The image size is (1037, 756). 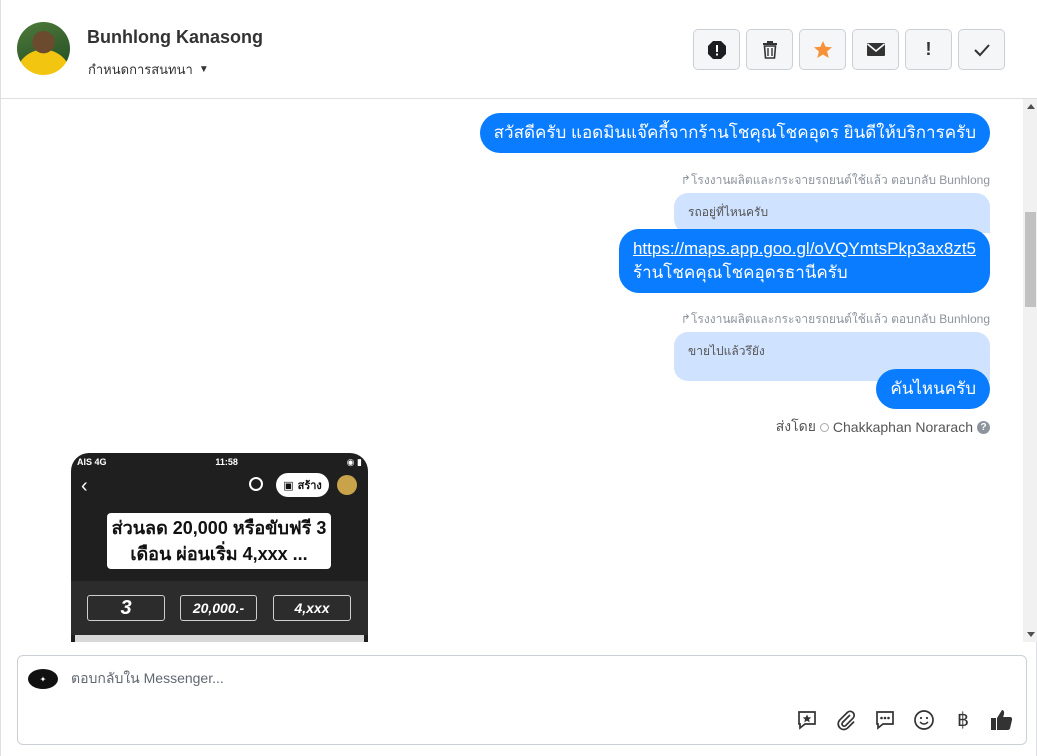 I want to click on conversation-status-label: กำหนดการสนทนา, so click(x=140, y=69).